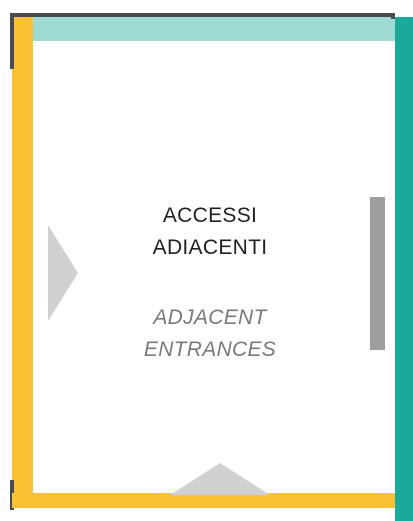  I want to click on bottom-yellow-wall, so click(203, 500).